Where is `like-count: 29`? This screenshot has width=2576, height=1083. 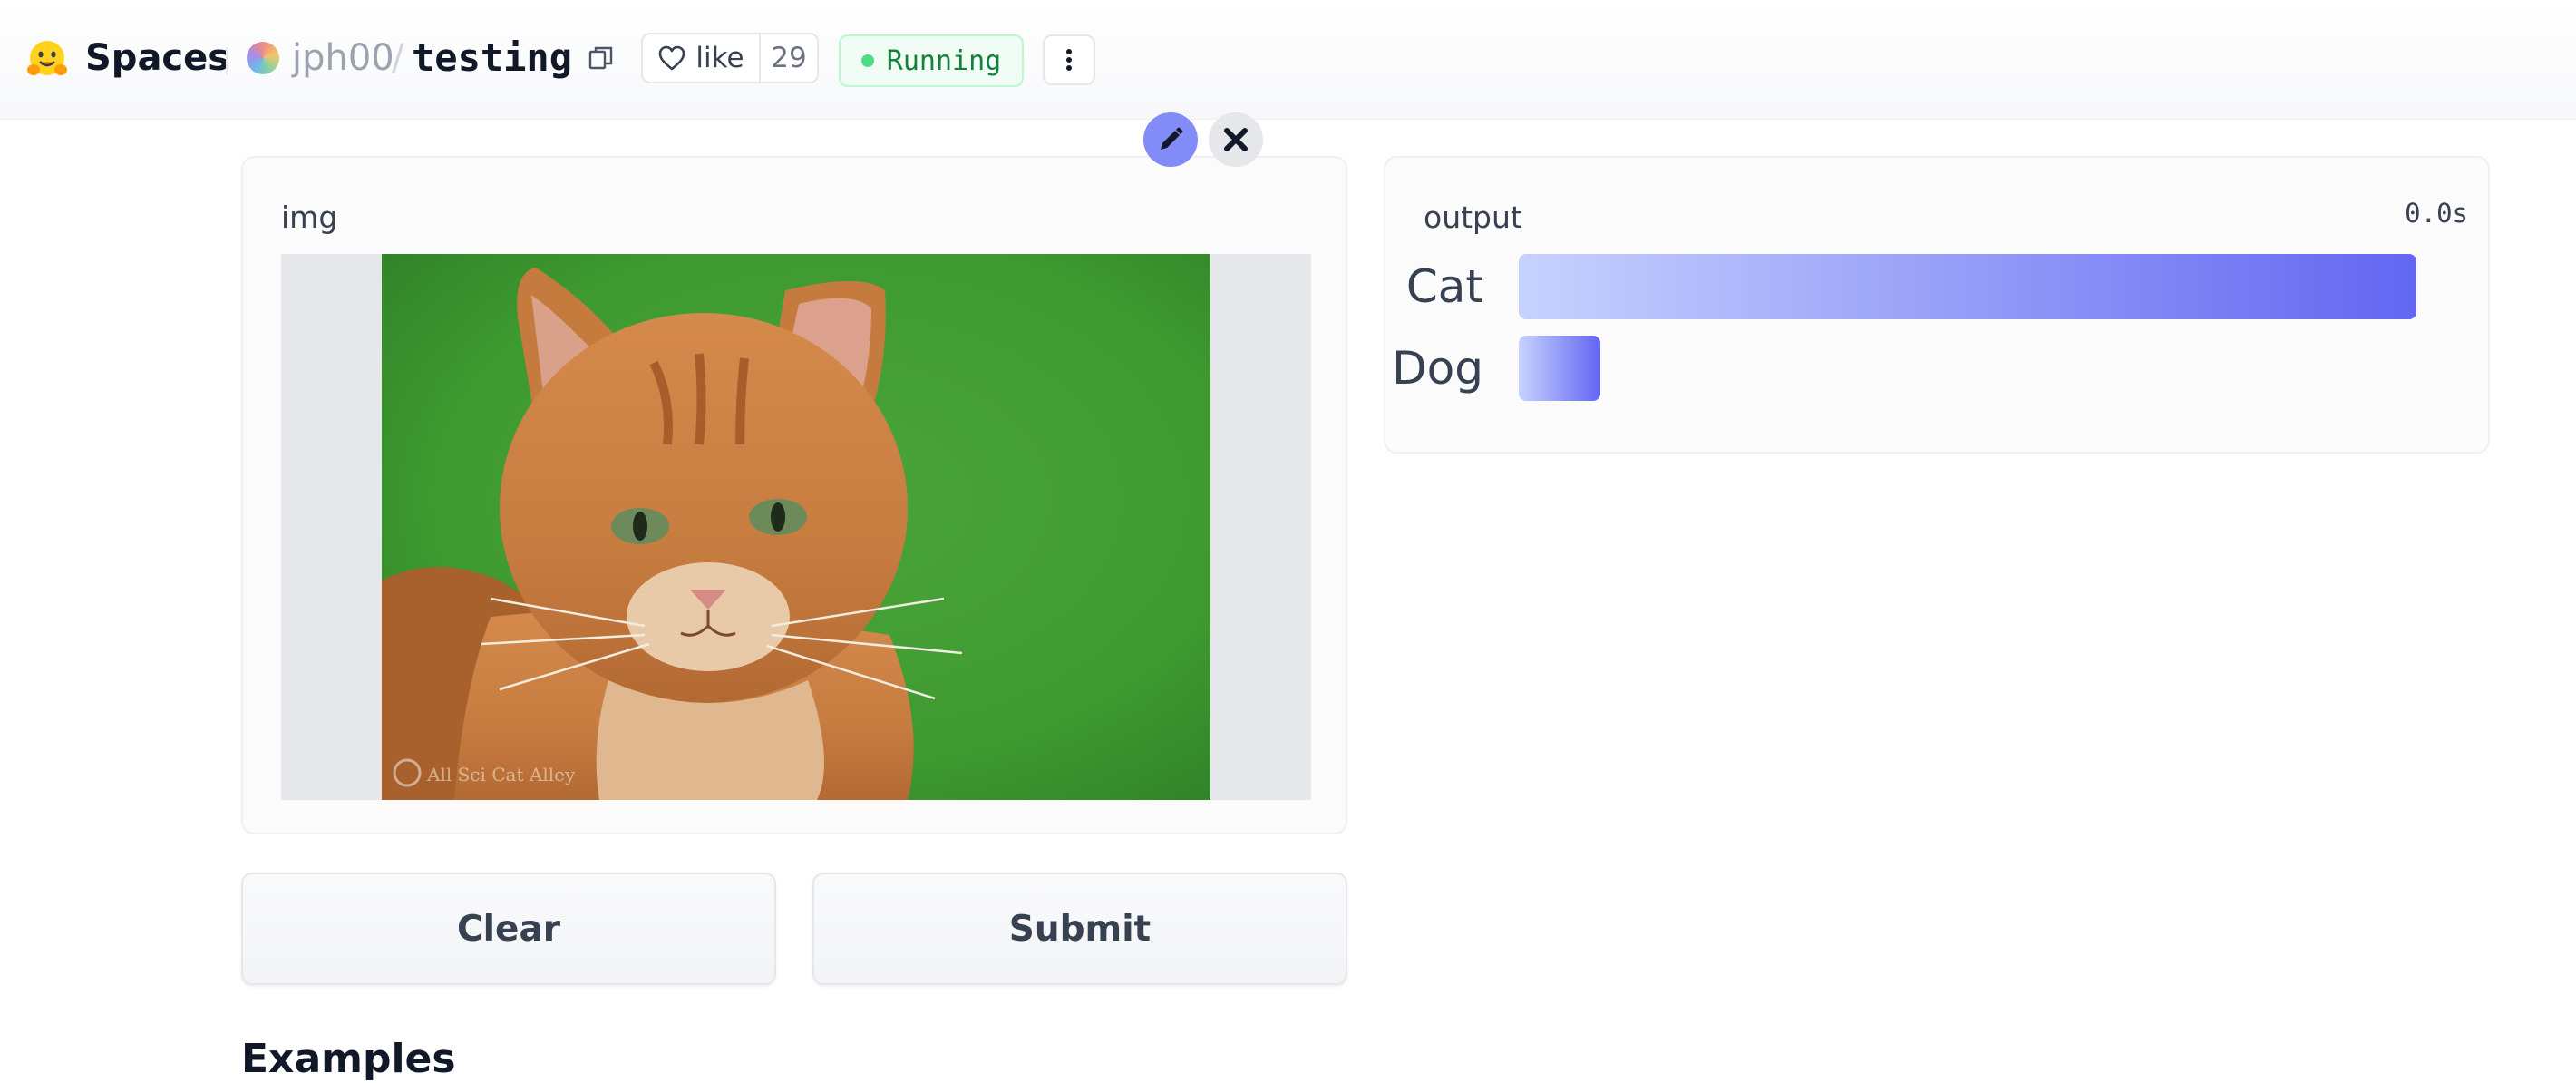
like-count: 29 is located at coordinates (789, 58).